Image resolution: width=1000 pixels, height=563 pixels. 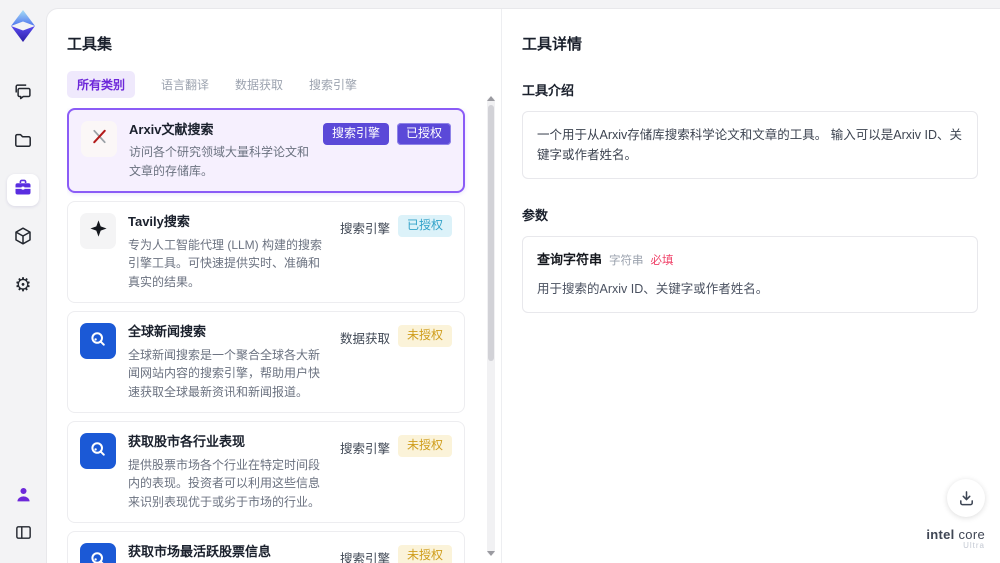 I want to click on param-head: 查询字符串 字符串 必填, so click(x=750, y=260).